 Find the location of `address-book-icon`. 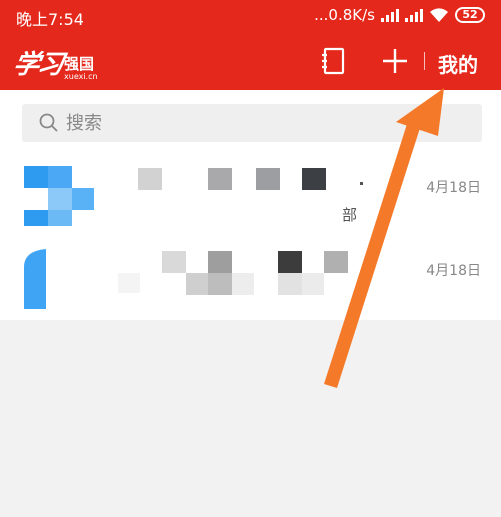

address-book-icon is located at coordinates (333, 61).